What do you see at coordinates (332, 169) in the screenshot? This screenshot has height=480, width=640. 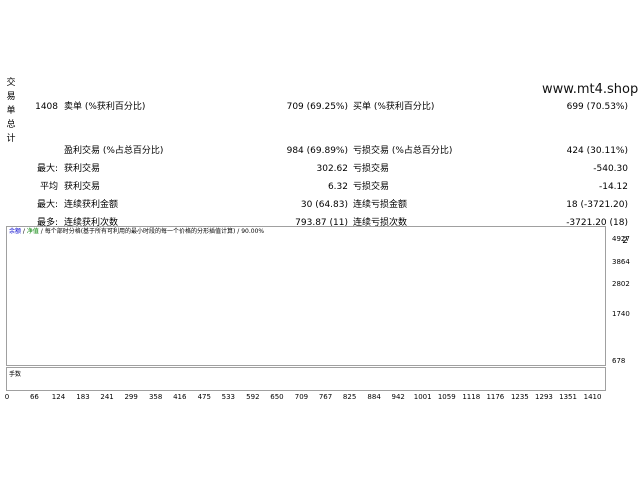 I see `left-value: 302.62` at bounding box center [332, 169].